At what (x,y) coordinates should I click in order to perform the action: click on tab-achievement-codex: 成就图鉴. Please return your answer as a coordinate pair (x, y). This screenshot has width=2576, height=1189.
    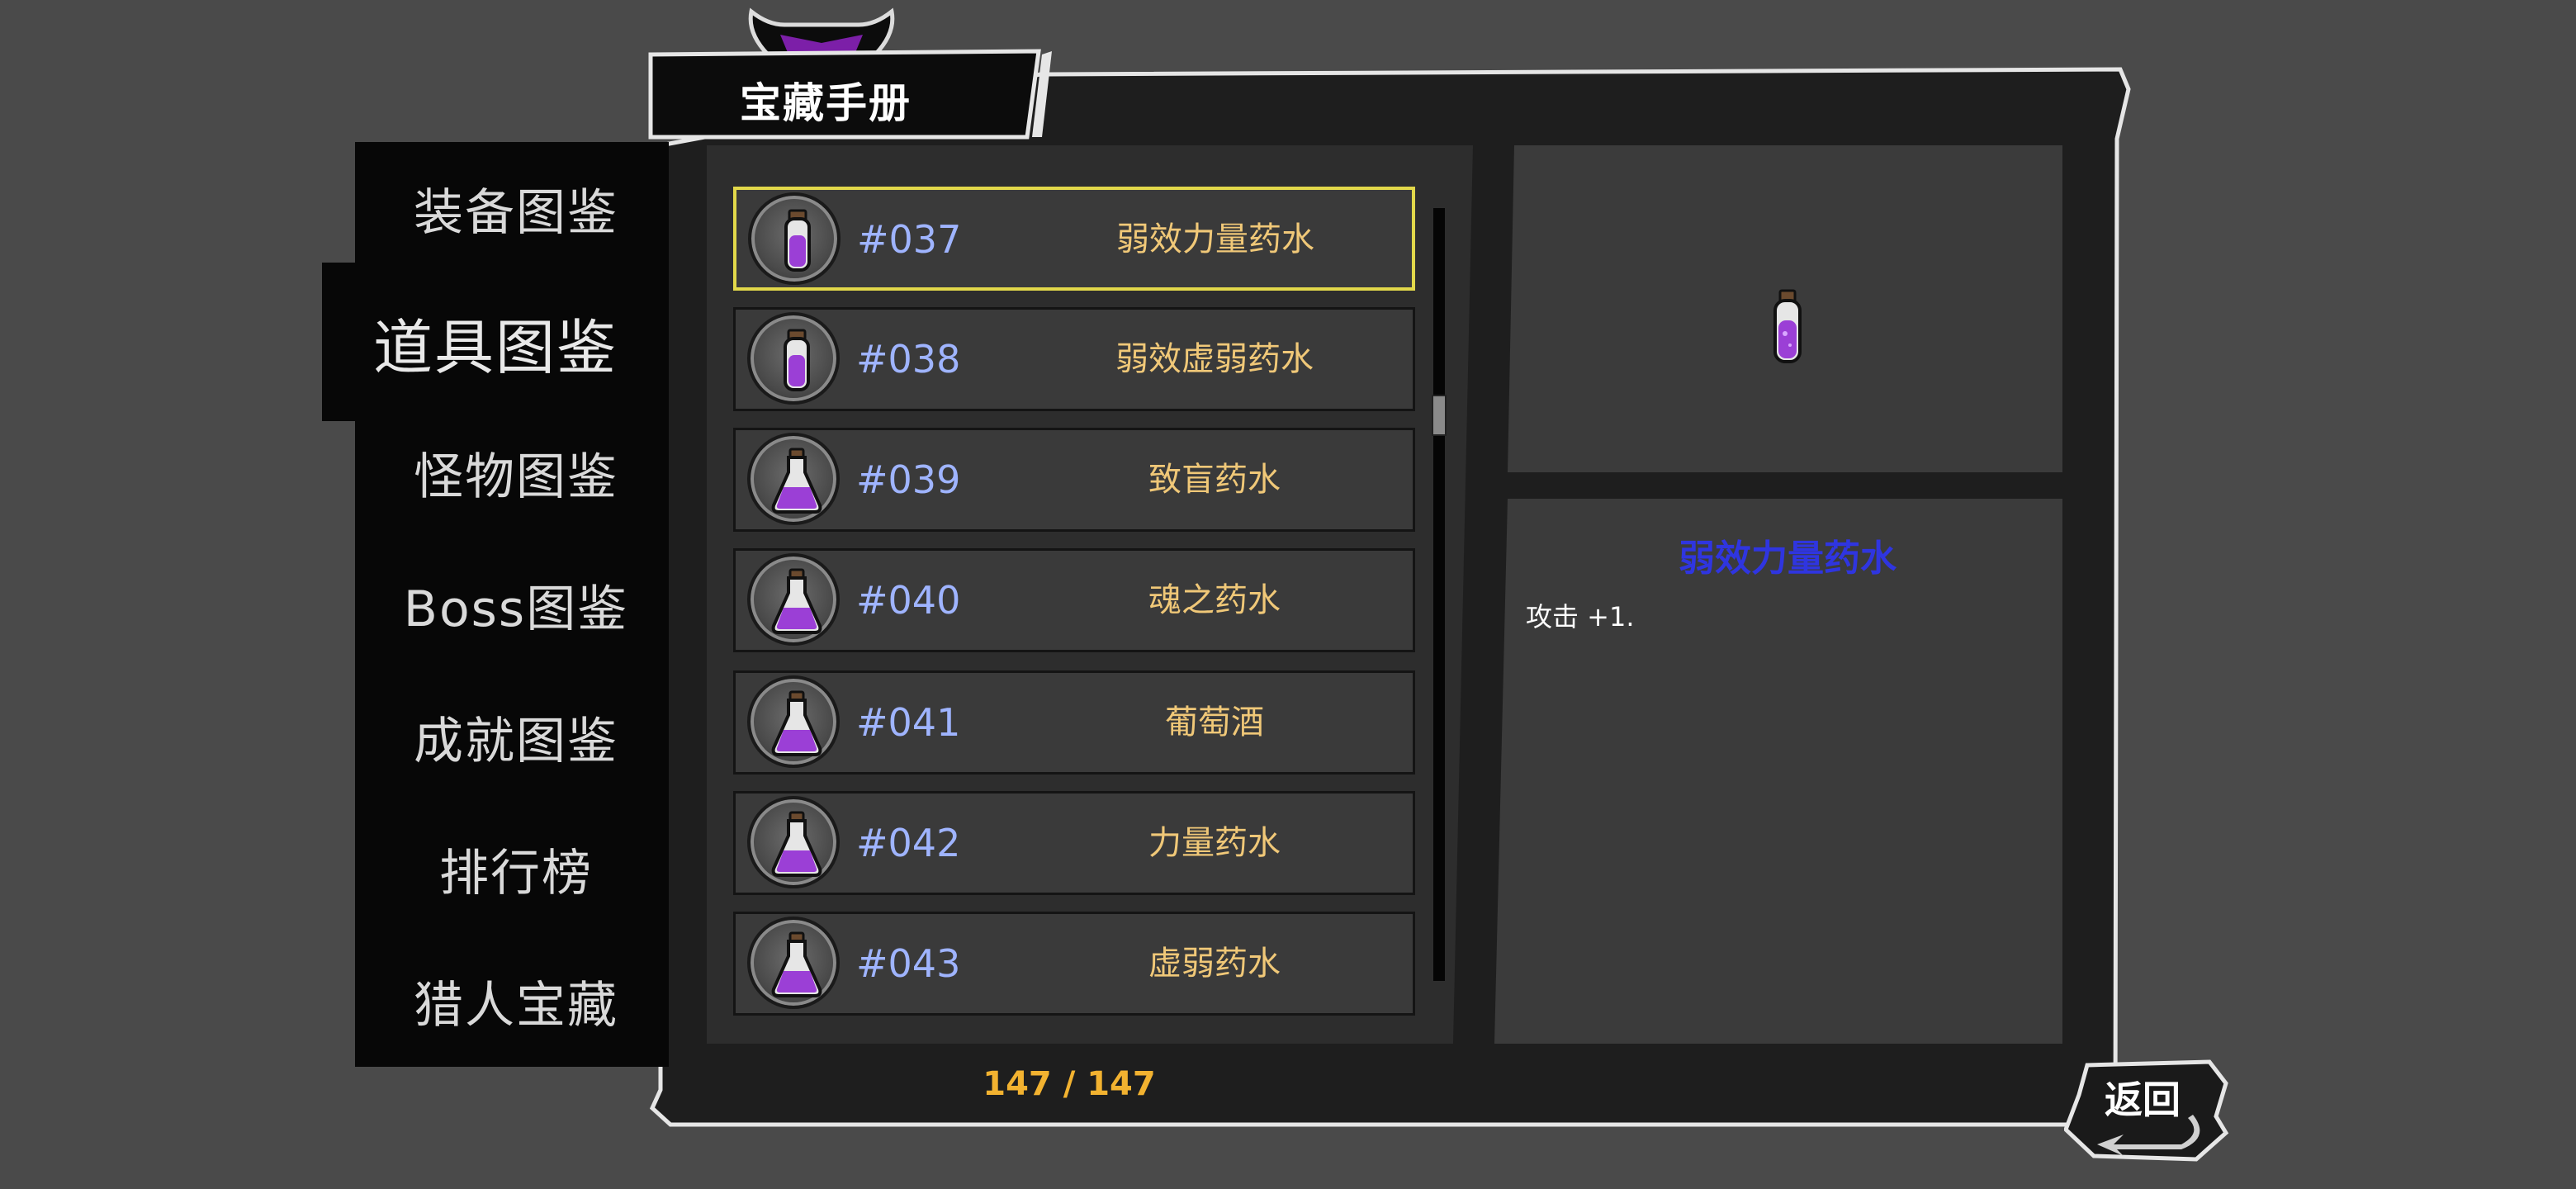
    Looking at the image, I should click on (516, 736).